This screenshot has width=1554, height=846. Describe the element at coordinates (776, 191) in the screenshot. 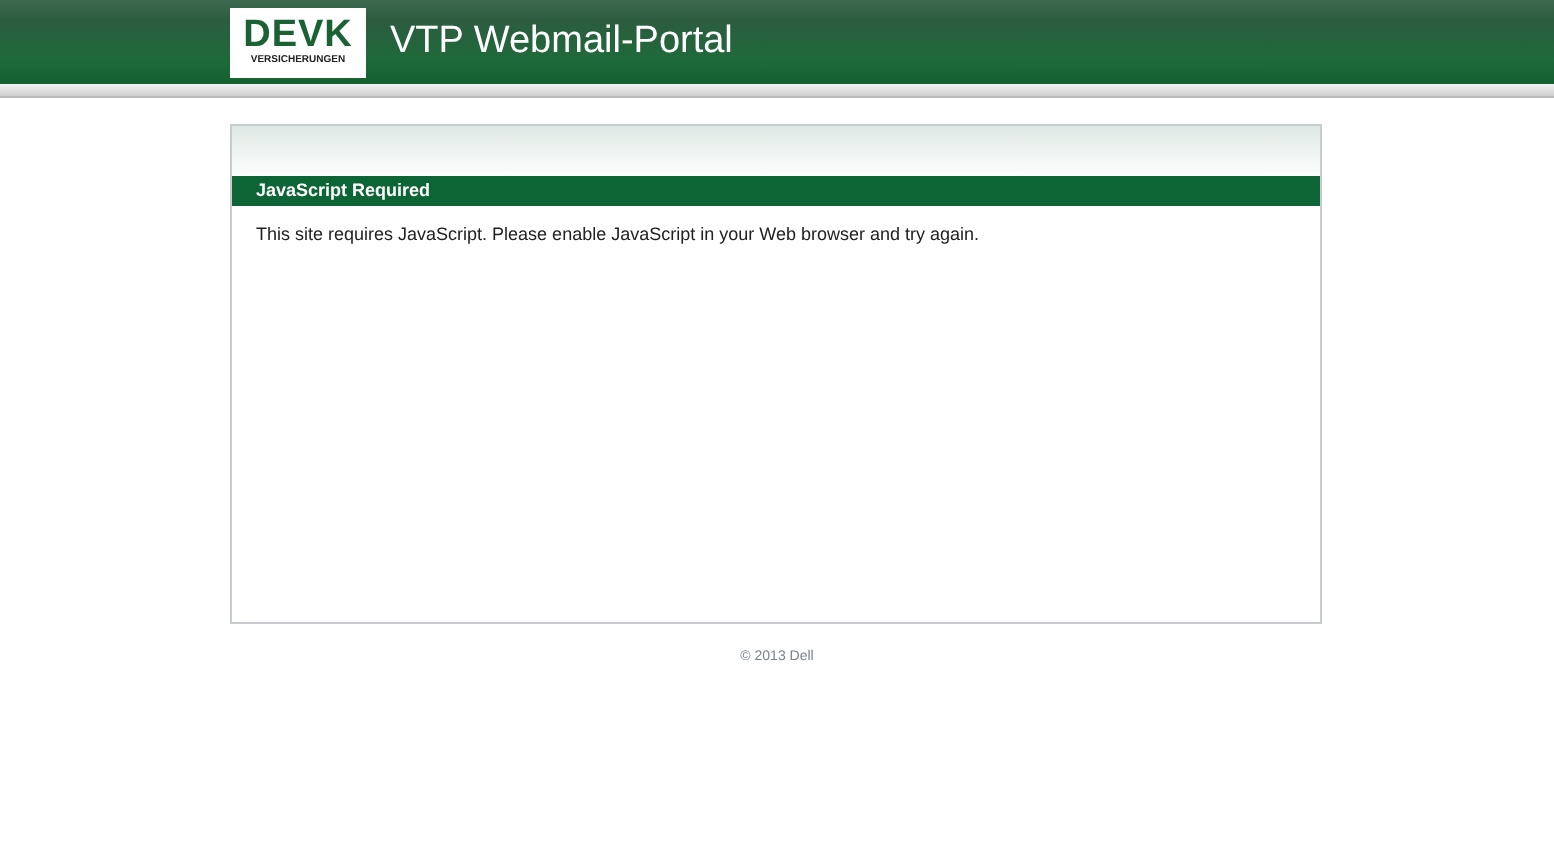

I see `panel-heading: JavaScript Required` at that location.